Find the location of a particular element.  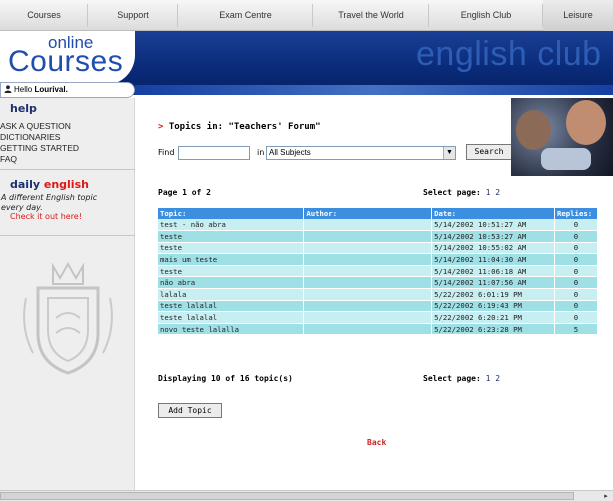

date-cell: 5/14/2002 10:51:27 AM is located at coordinates (493, 225).